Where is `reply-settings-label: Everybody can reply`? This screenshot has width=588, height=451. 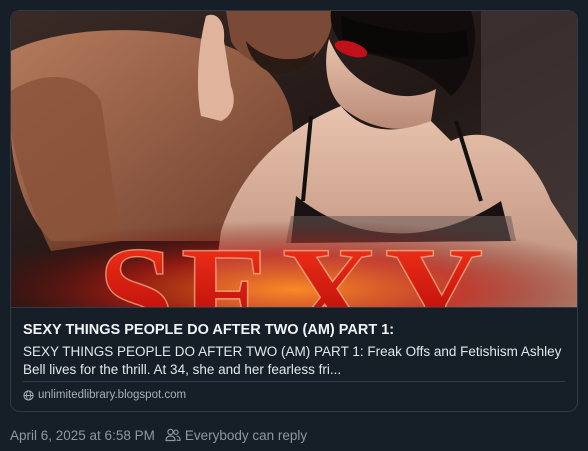 reply-settings-label: Everybody can reply is located at coordinates (246, 435).